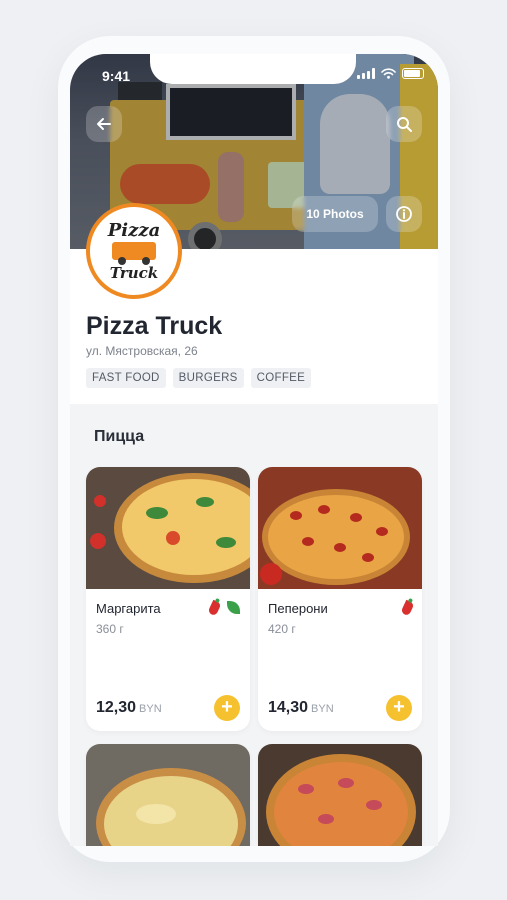 This screenshot has height=900, width=507. I want to click on item-price: 14,30 BYN, so click(301, 708).